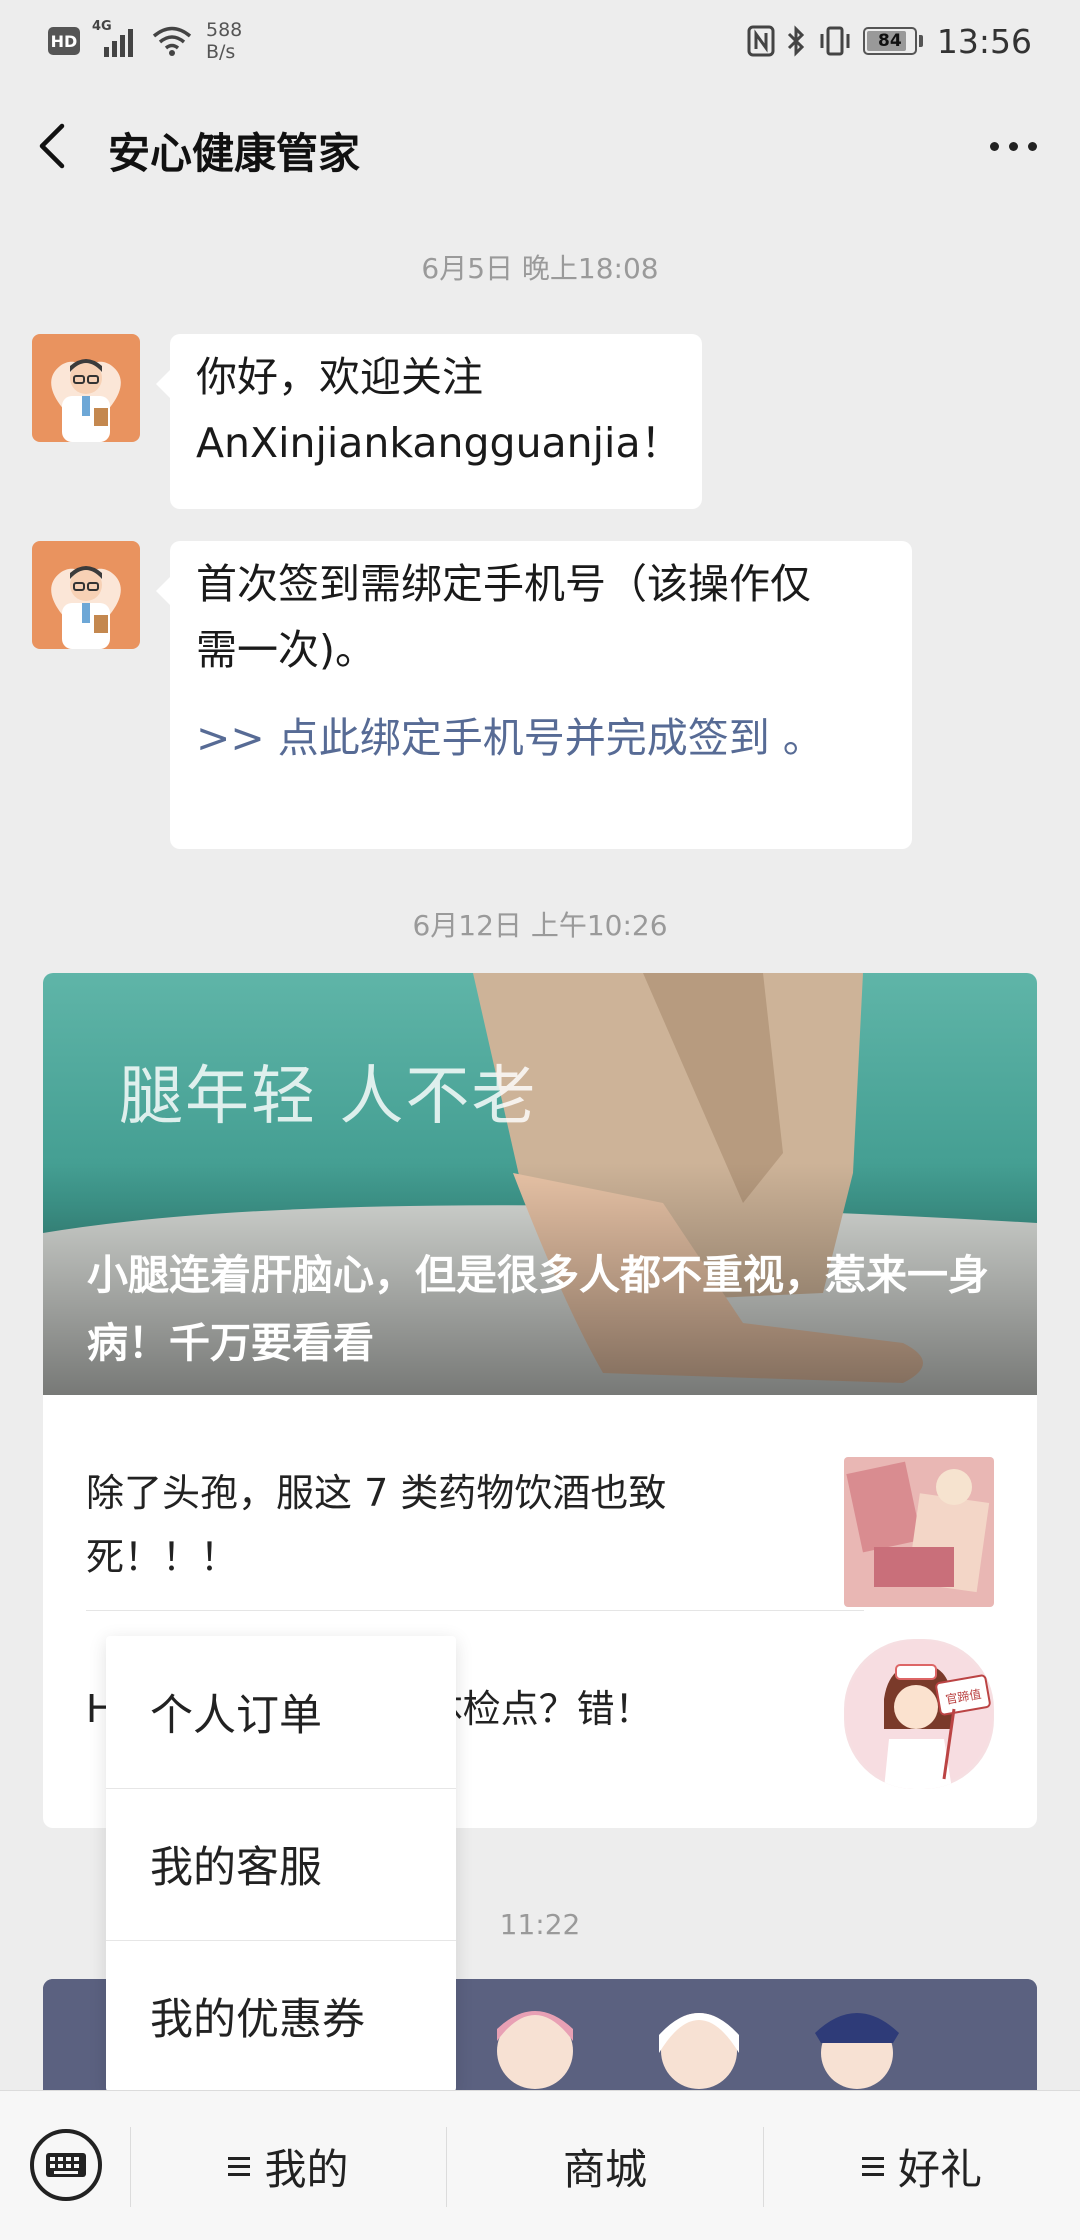 This screenshot has width=1080, height=2240. I want to click on battery-tip, so click(920, 41).